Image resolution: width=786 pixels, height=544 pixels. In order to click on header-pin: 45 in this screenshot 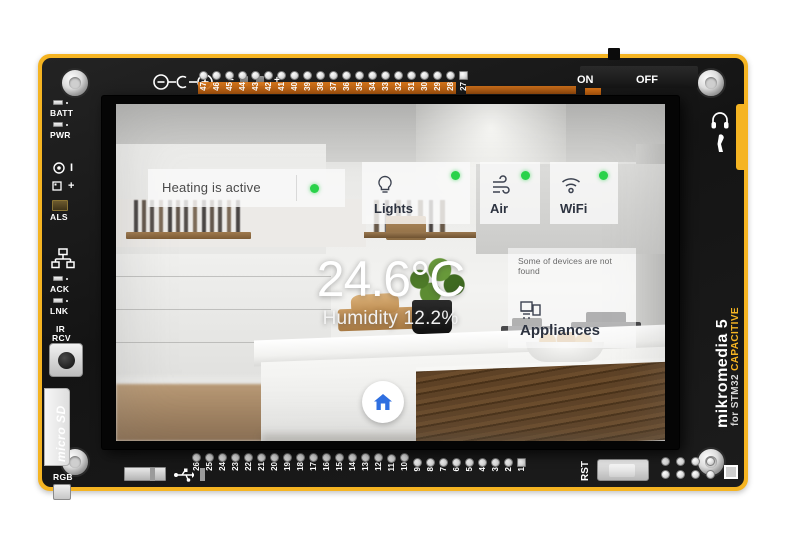, I will do `click(229, 81)`.